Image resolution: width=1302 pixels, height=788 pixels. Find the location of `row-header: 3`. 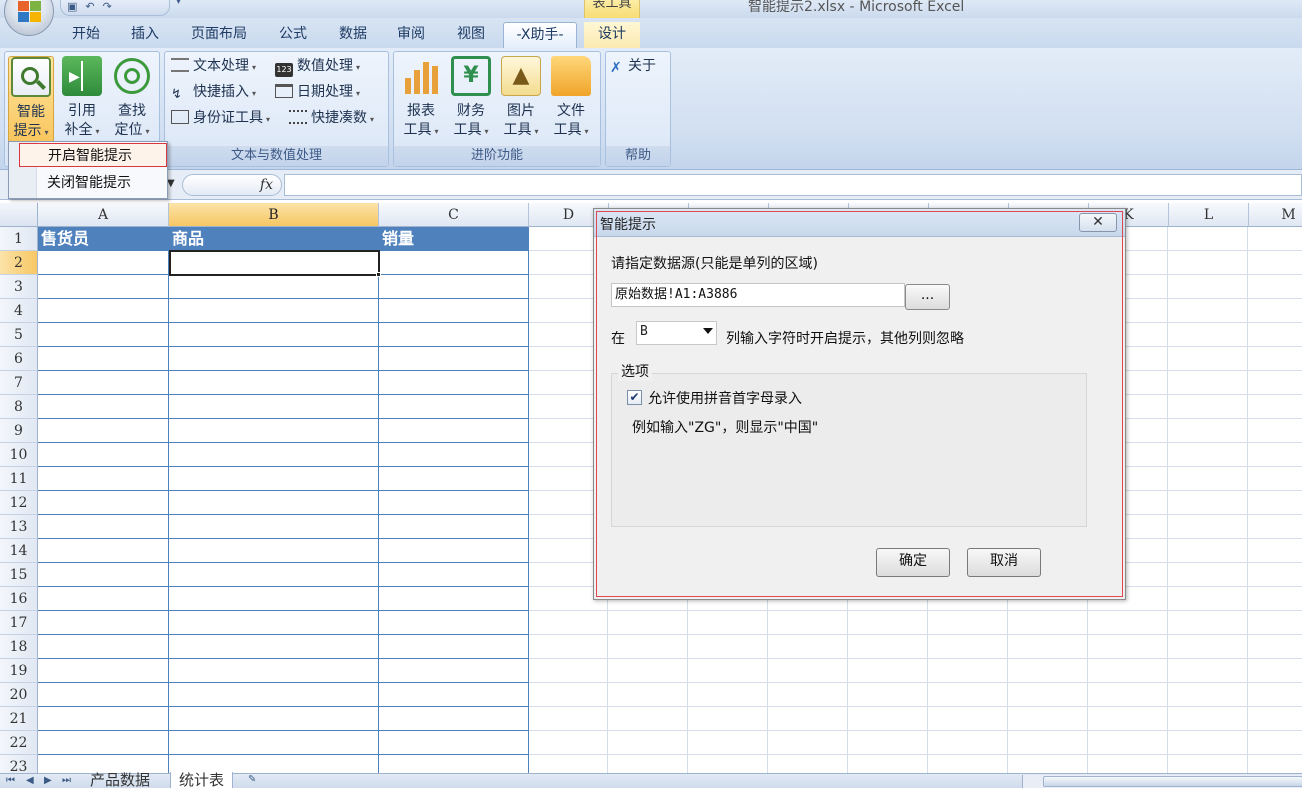

row-header: 3 is located at coordinates (19, 287).